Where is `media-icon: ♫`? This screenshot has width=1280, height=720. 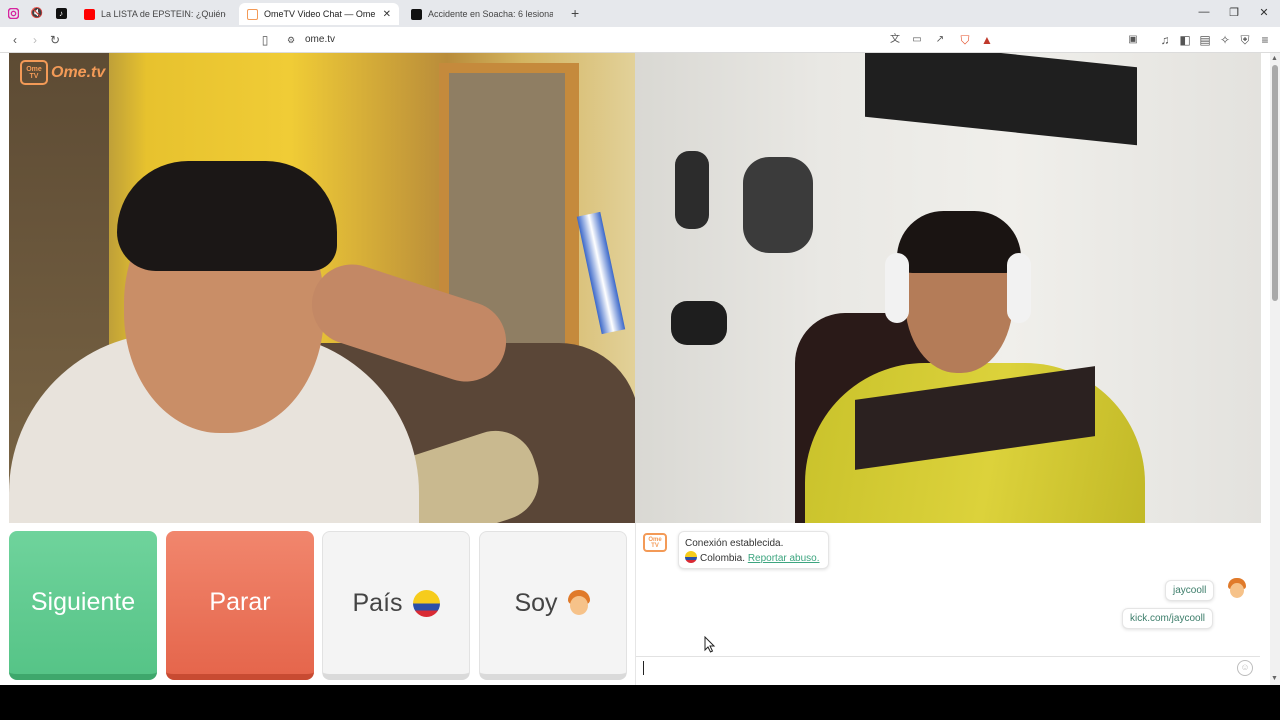
media-icon: ♫ is located at coordinates (1165, 40).